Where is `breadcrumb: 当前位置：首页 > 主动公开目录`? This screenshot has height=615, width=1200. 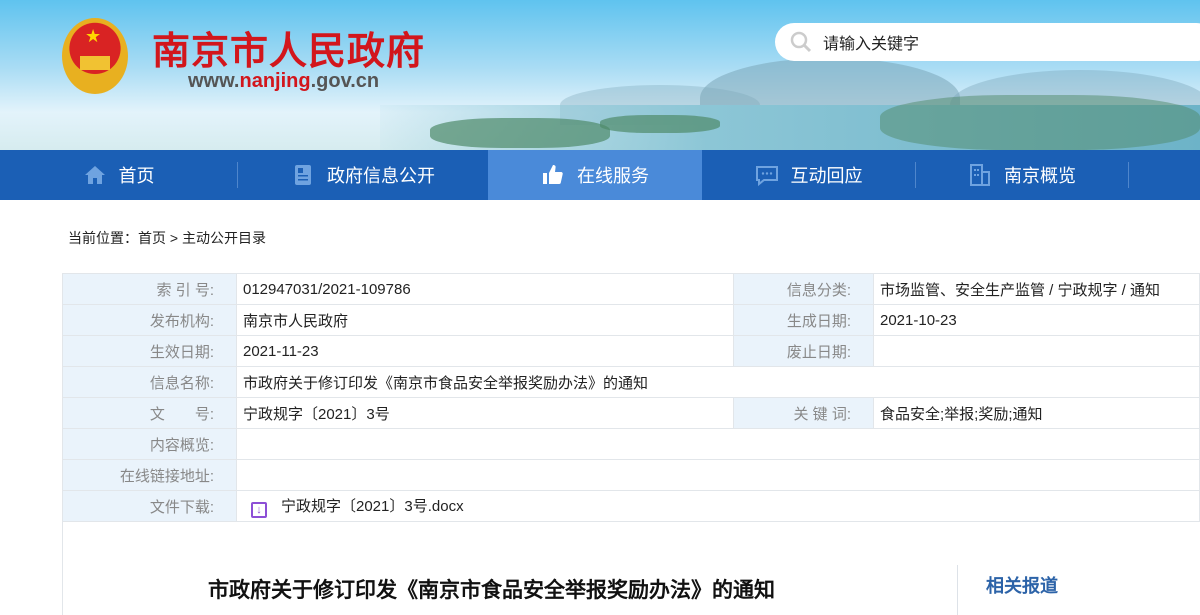
breadcrumb: 当前位置：首页 > 主动公开目录 is located at coordinates (167, 238).